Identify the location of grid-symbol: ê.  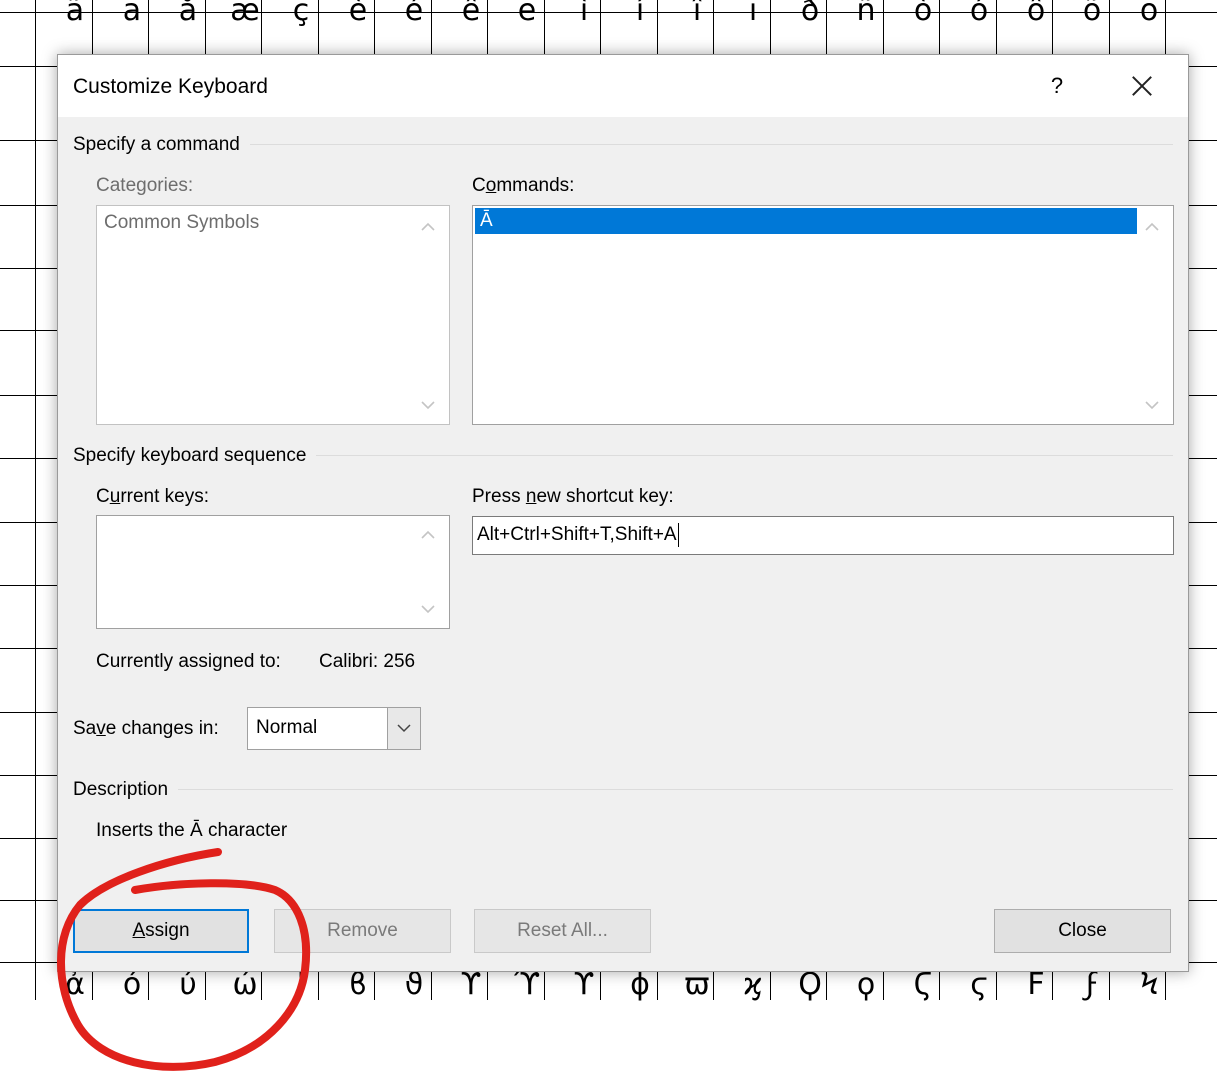
(471, 14).